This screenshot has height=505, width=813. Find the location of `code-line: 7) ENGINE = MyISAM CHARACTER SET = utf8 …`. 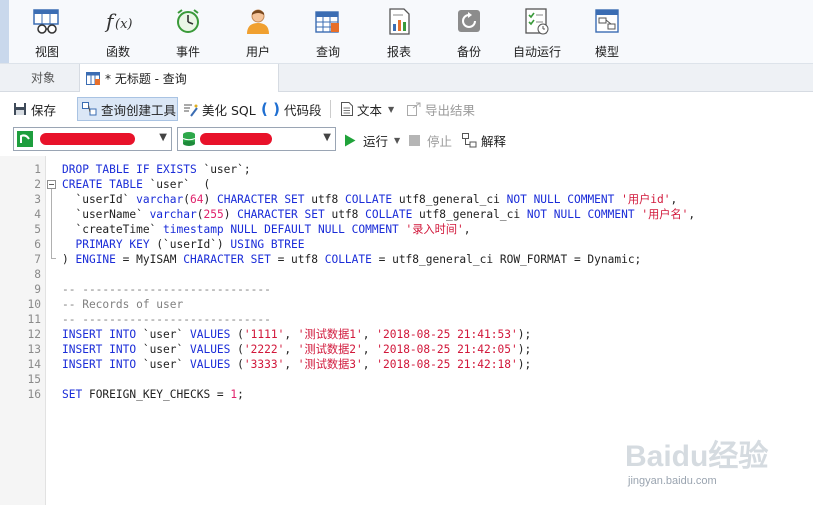

code-line: 7) ENGINE = MyISAM CHARACTER SET = utf8 … is located at coordinates (406, 259).